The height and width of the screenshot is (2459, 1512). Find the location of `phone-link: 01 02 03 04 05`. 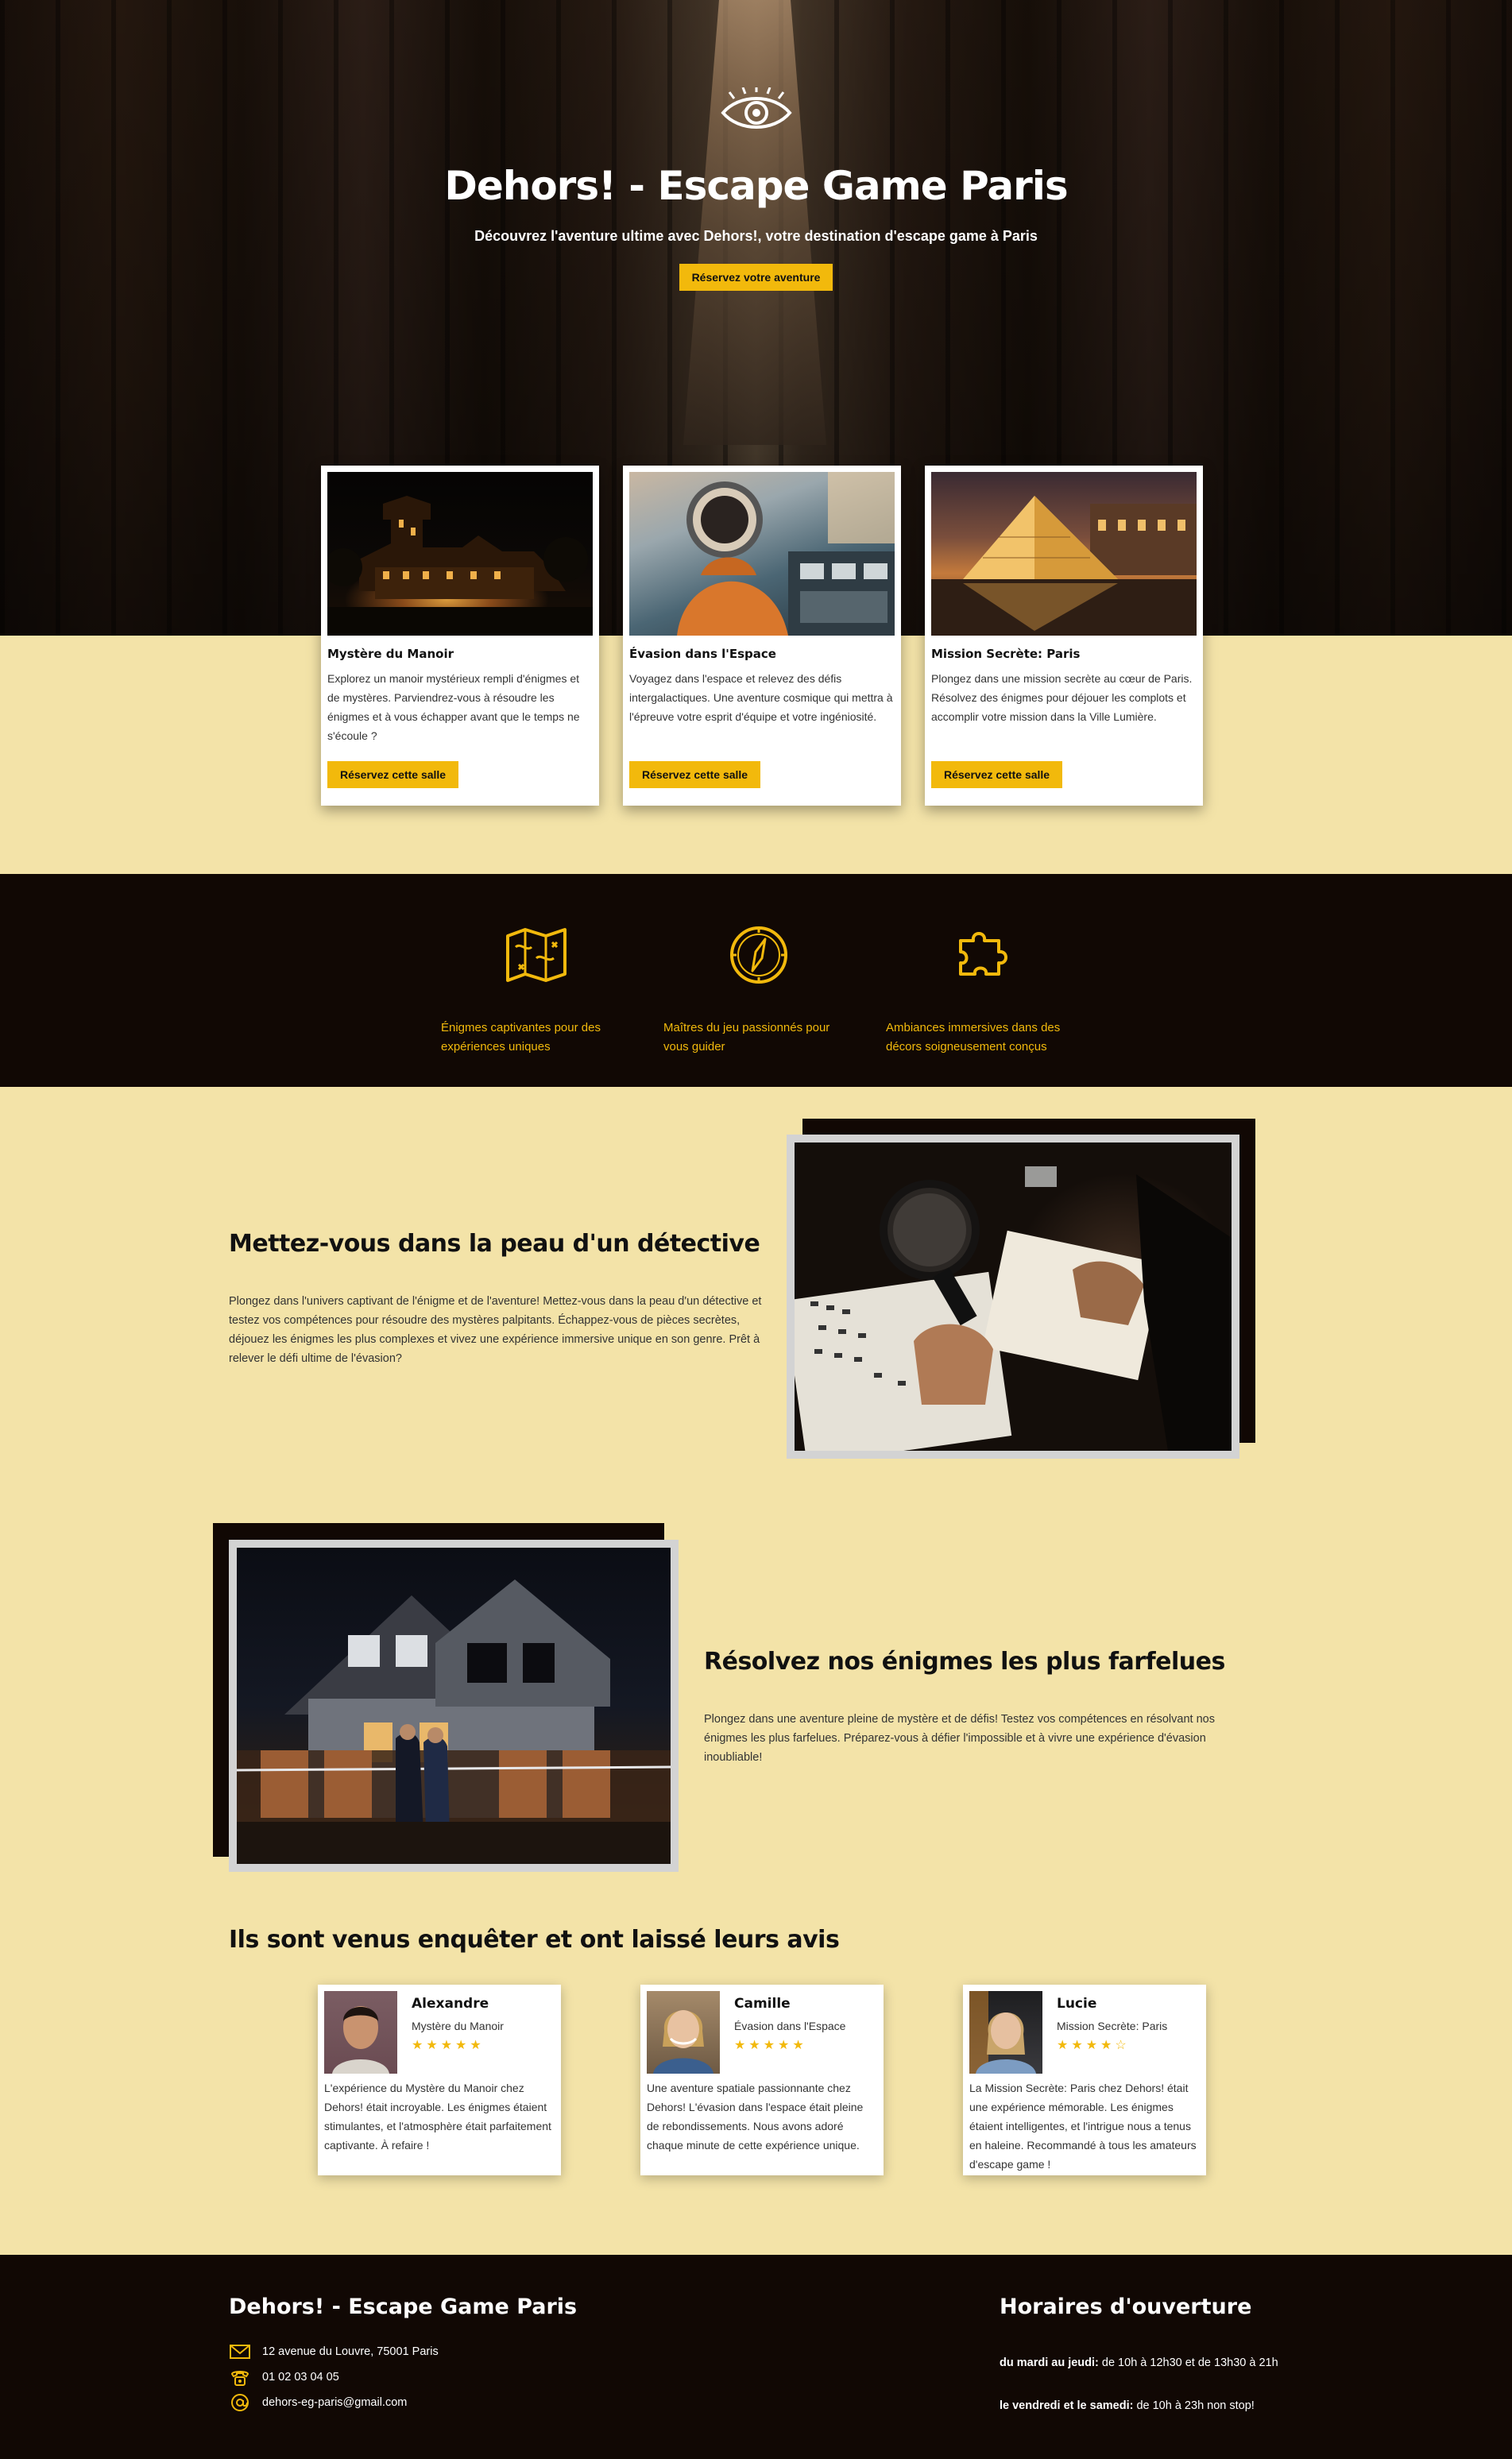

phone-link: 01 02 03 04 05 is located at coordinates (300, 2377).